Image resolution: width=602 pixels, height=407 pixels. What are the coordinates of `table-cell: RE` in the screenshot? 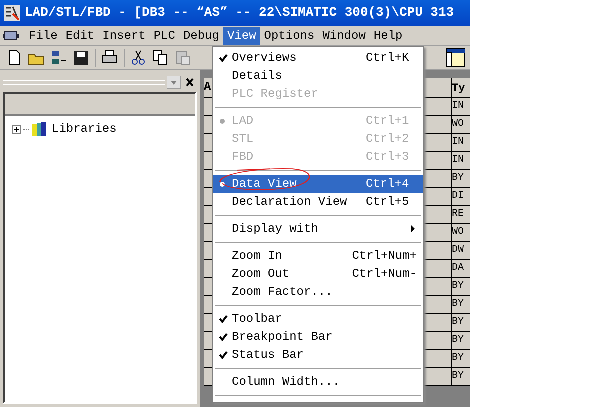 It's located at (461, 214).